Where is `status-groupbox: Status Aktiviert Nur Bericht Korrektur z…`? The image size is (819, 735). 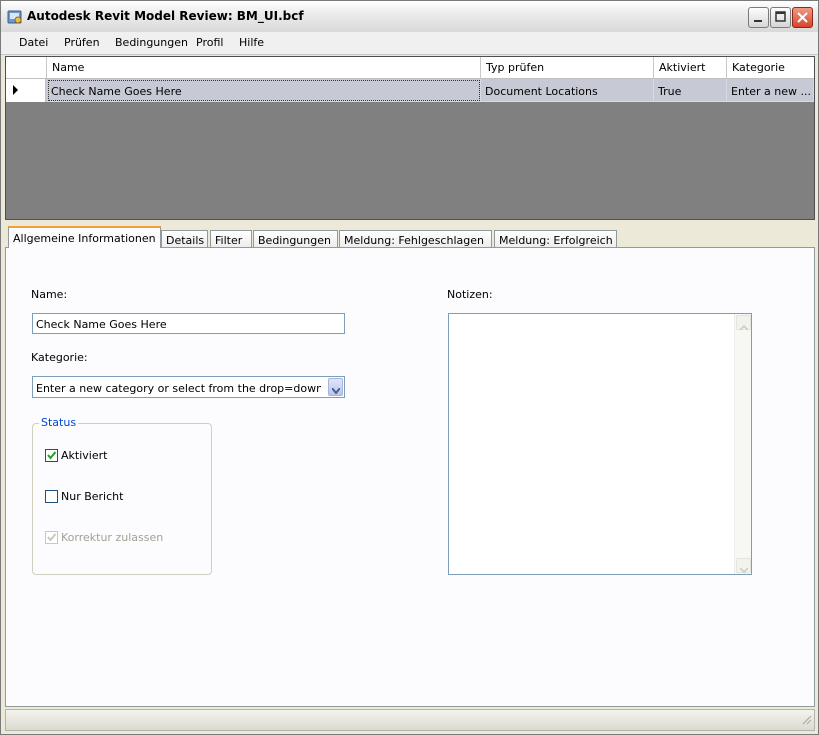 status-groupbox: Status Aktiviert Nur Bericht Korrektur z… is located at coordinates (122, 495).